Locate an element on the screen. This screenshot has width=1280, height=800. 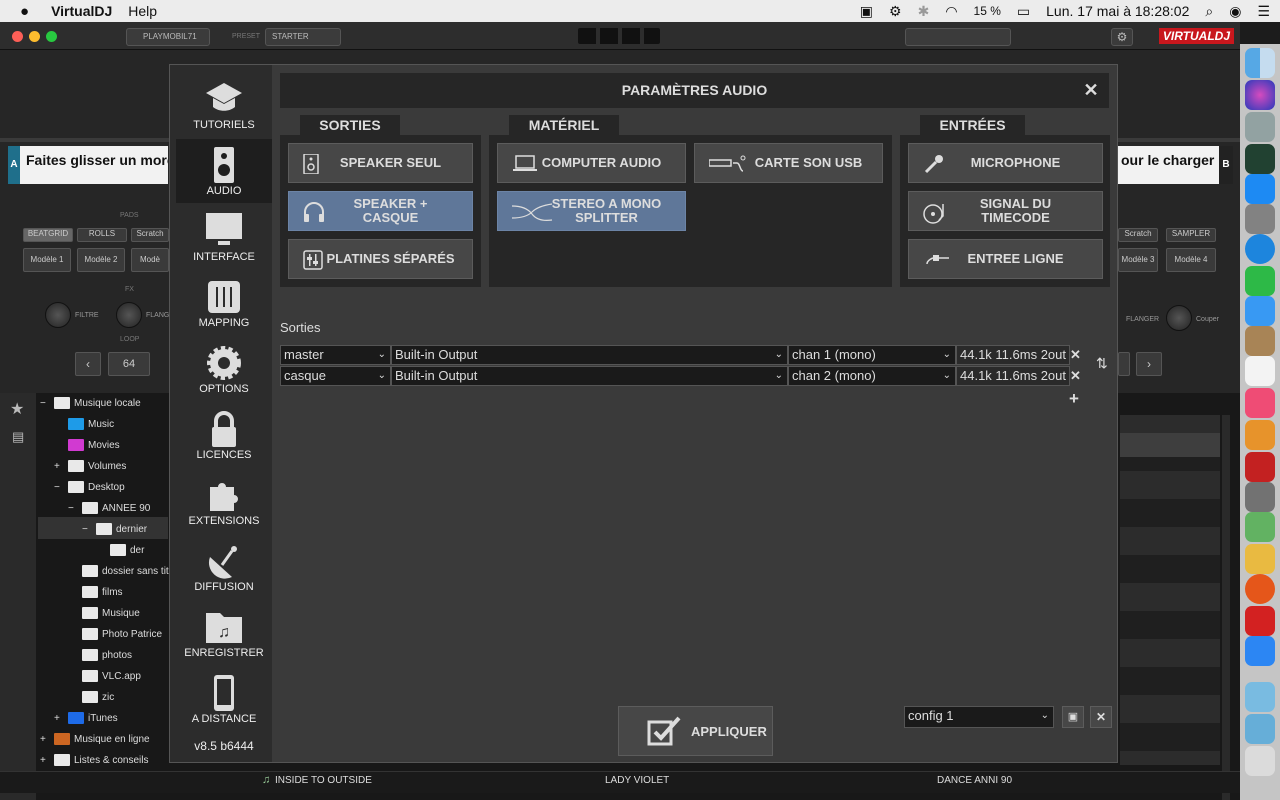
tree-item: zic is located at coordinates (91, 697).